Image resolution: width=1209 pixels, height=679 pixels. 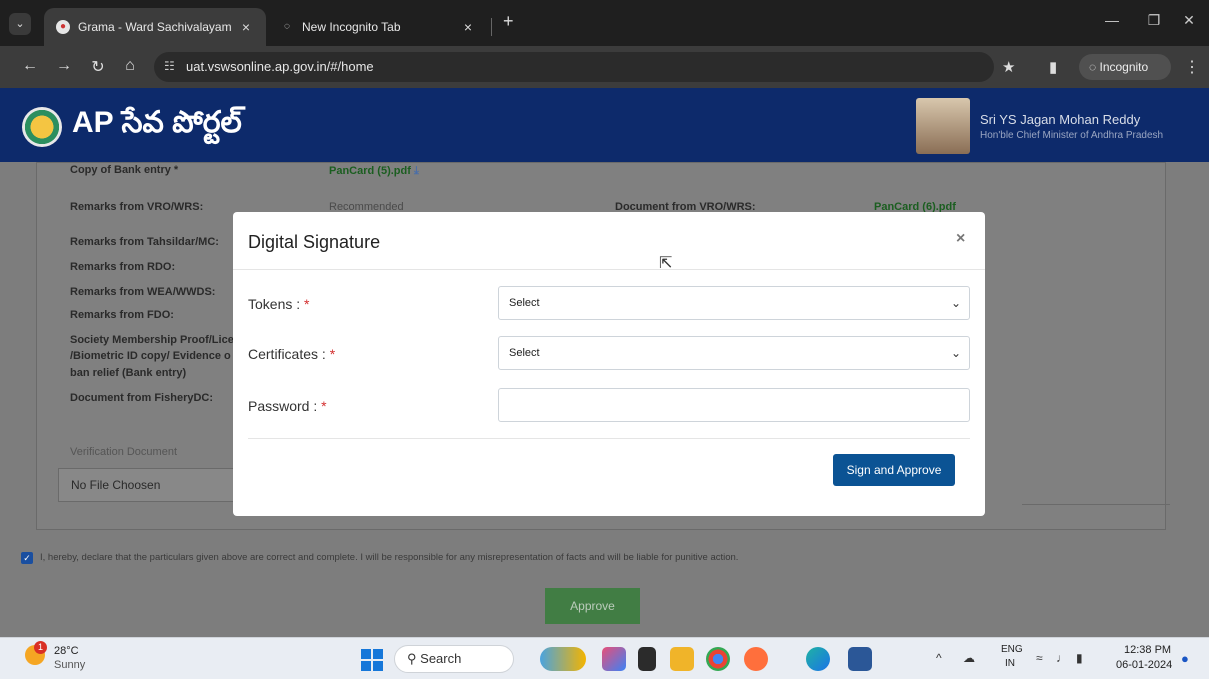 I want to click on cm-role: Hon'ble Chief Minister of Andhra Pradesh, so click(x=1072, y=135).